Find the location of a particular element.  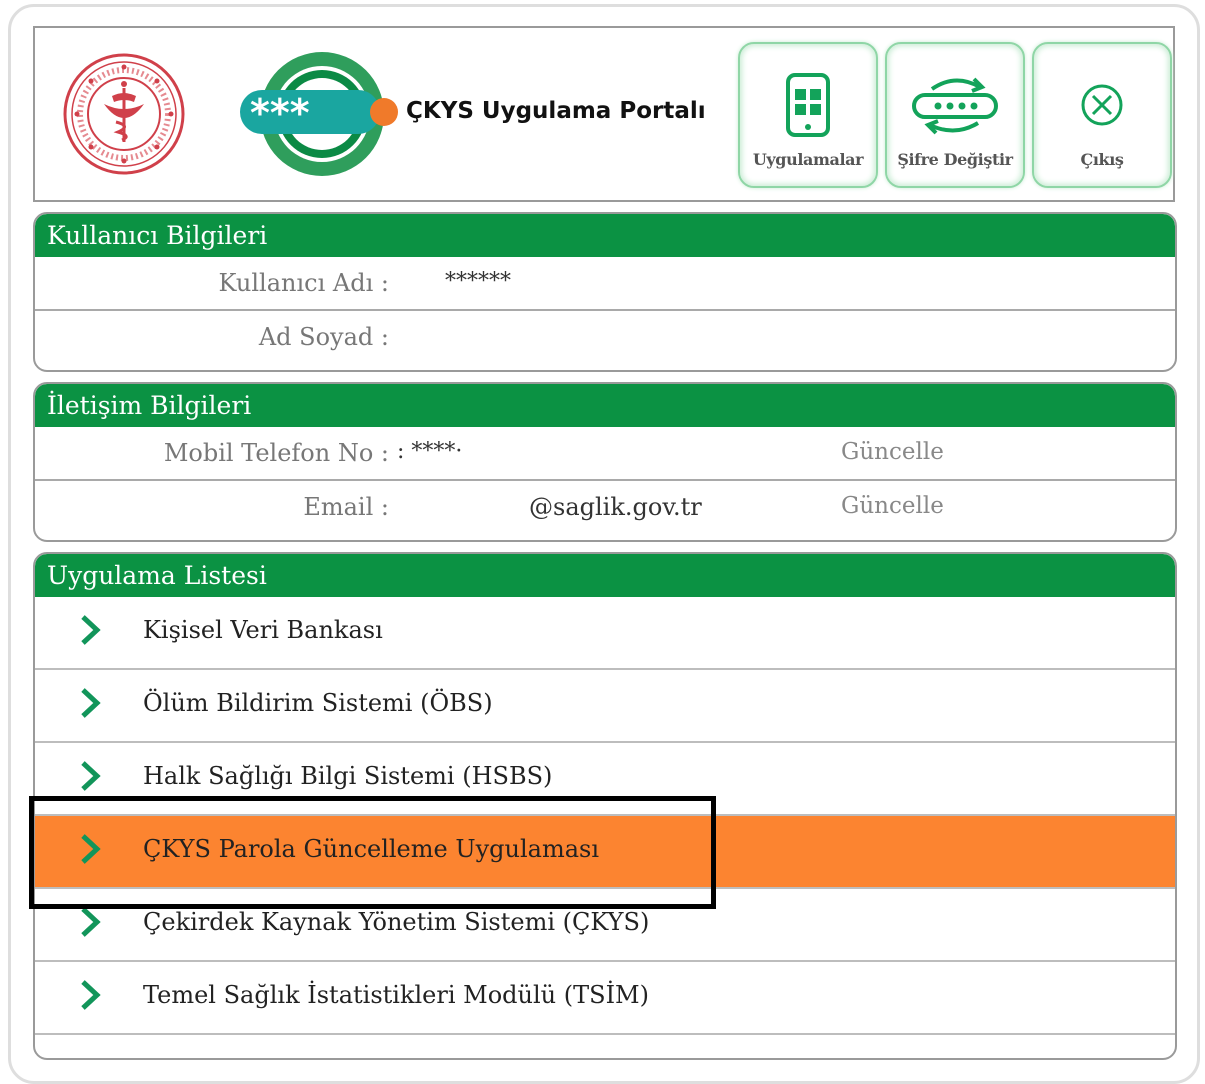

username-label: Kullanıcı Adı : is located at coordinates (303, 283).